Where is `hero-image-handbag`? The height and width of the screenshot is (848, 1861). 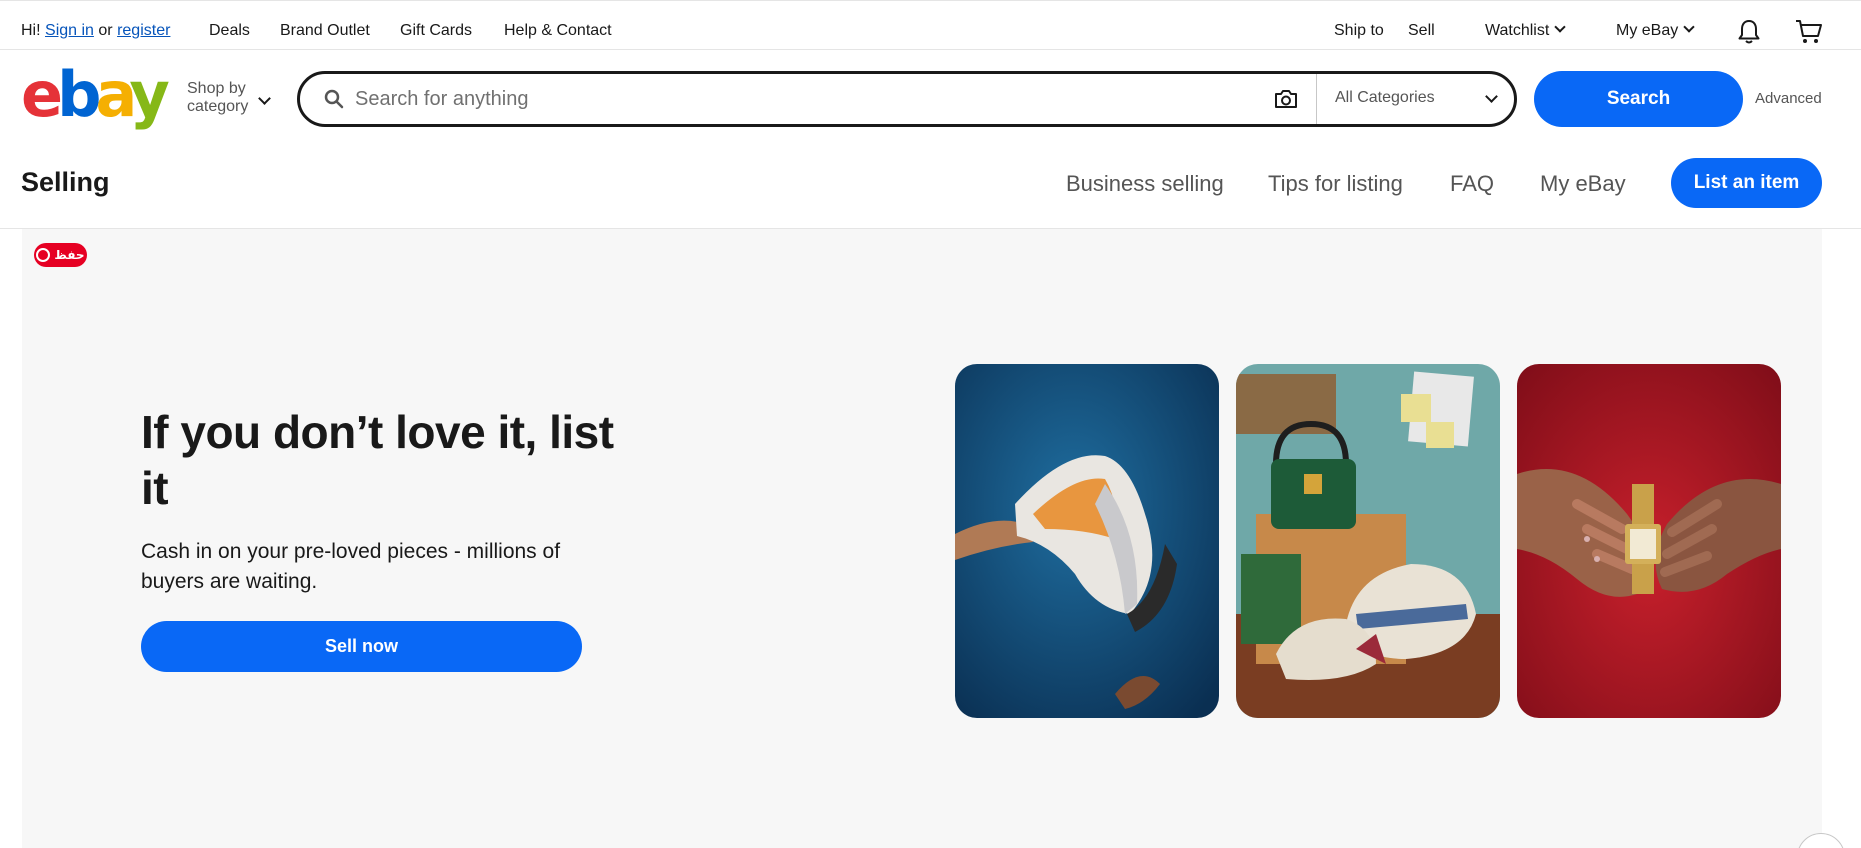
hero-image-handbag is located at coordinates (1368, 541).